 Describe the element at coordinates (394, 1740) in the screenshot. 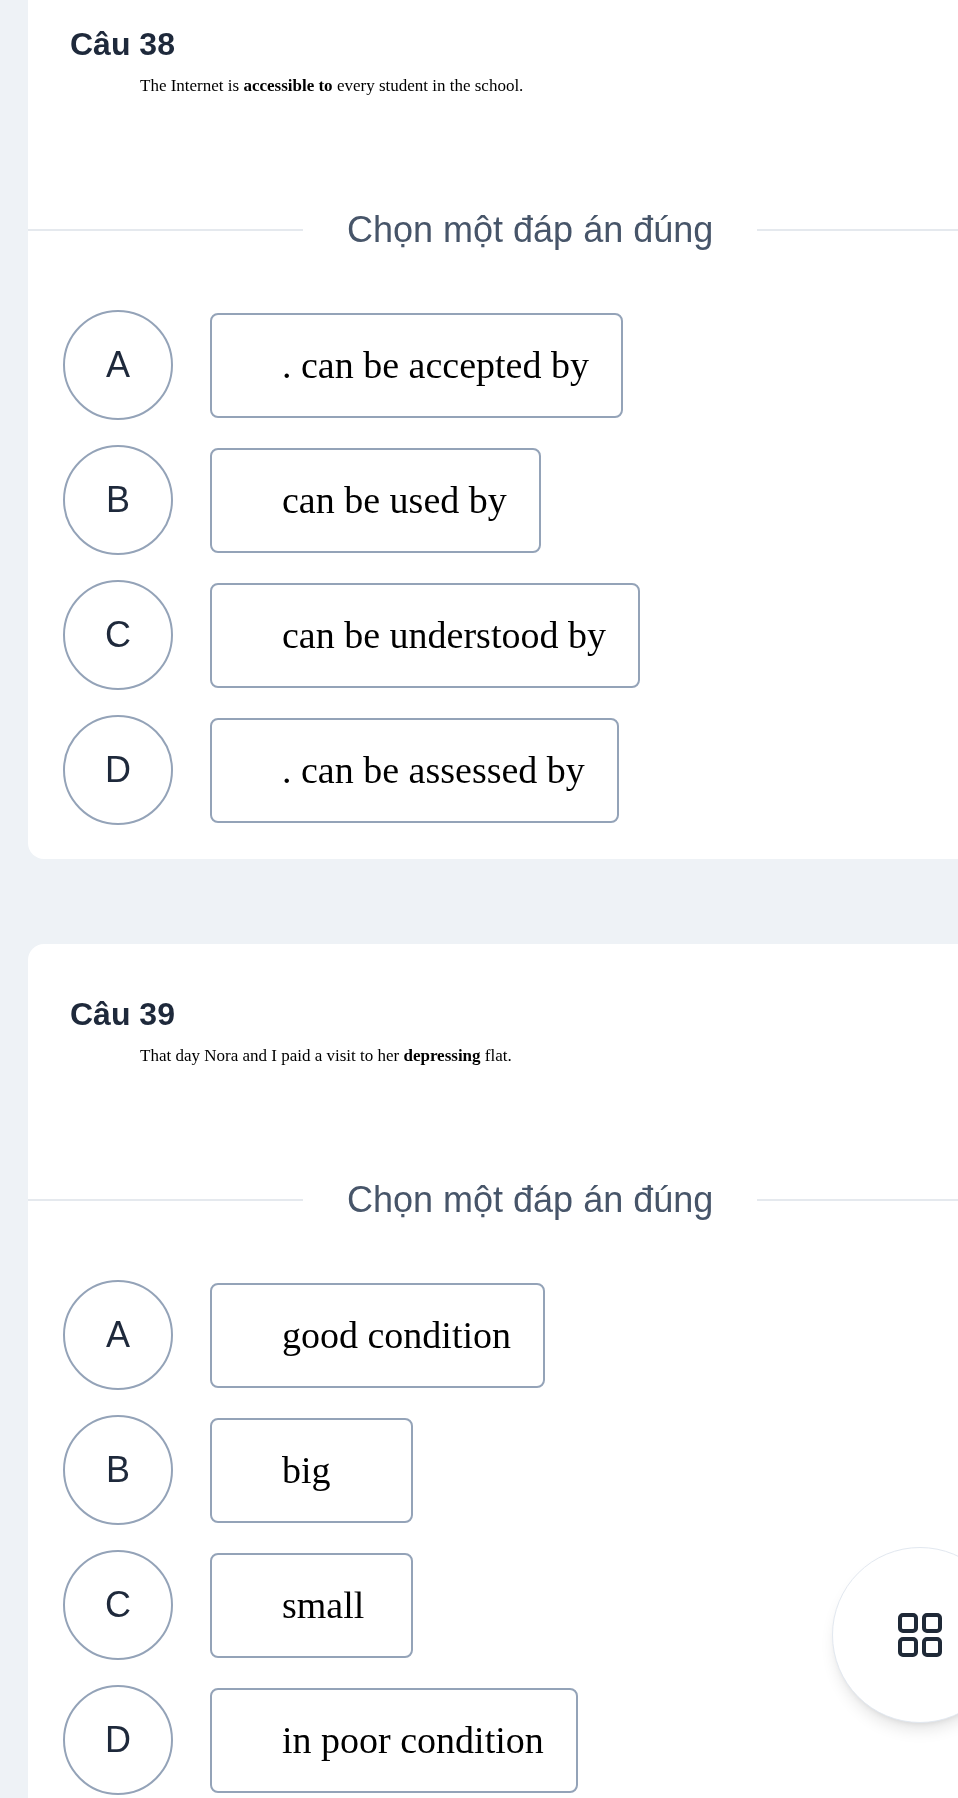

I see `option-answer: in poor condition` at that location.